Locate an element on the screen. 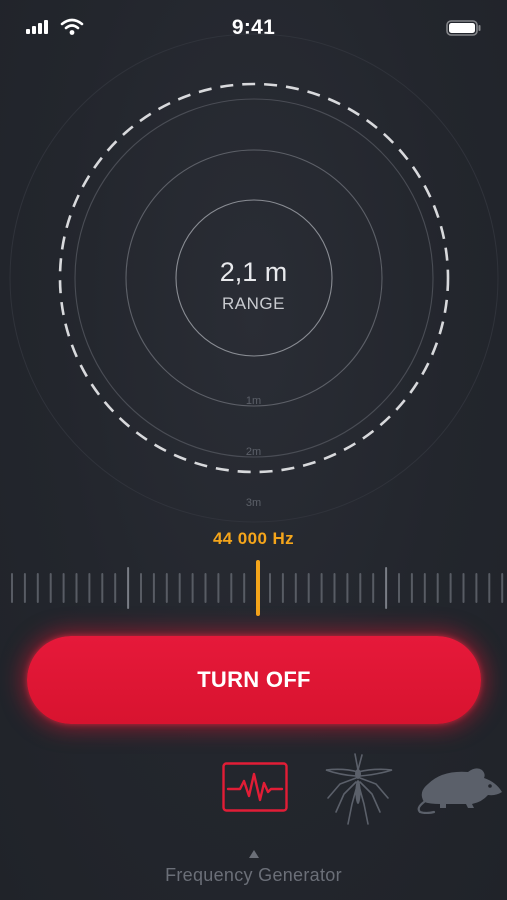 This screenshot has width=507, height=900. current-mode-label: Frequency Generator is located at coordinates (253, 875).